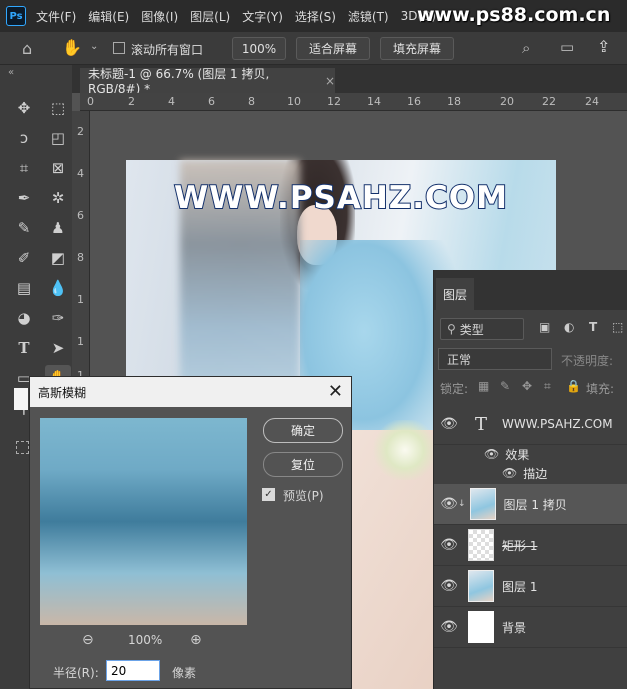 The image size is (627, 689). I want to click on chevron-down-icon: ⌄, so click(94, 46).